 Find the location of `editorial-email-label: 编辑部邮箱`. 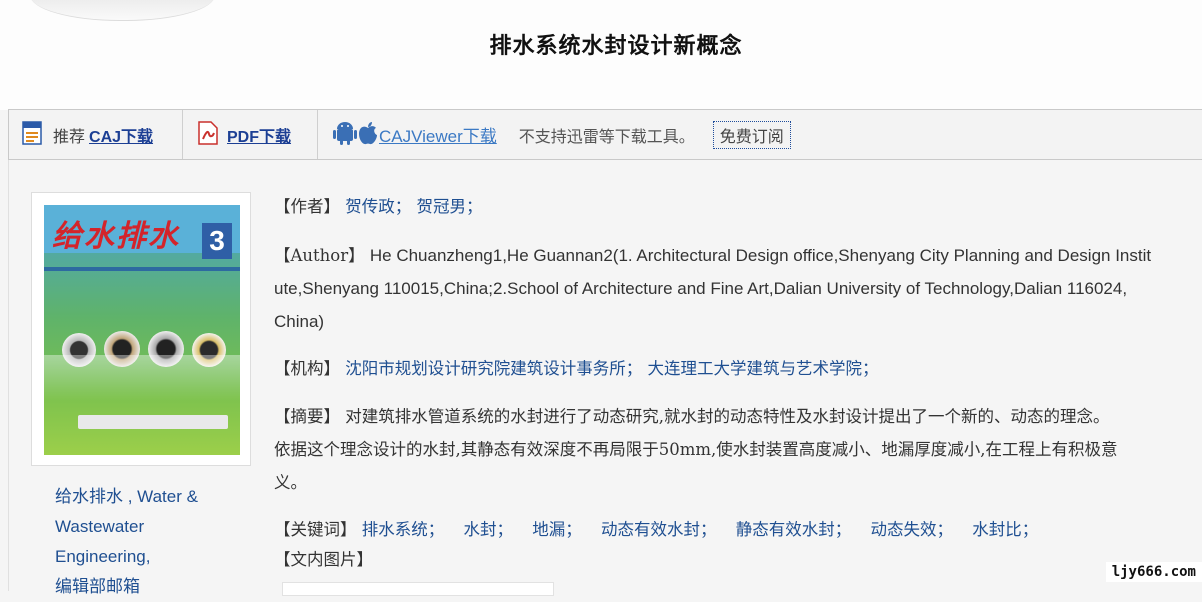

editorial-email-label: 编辑部邮箱 is located at coordinates (97, 586).